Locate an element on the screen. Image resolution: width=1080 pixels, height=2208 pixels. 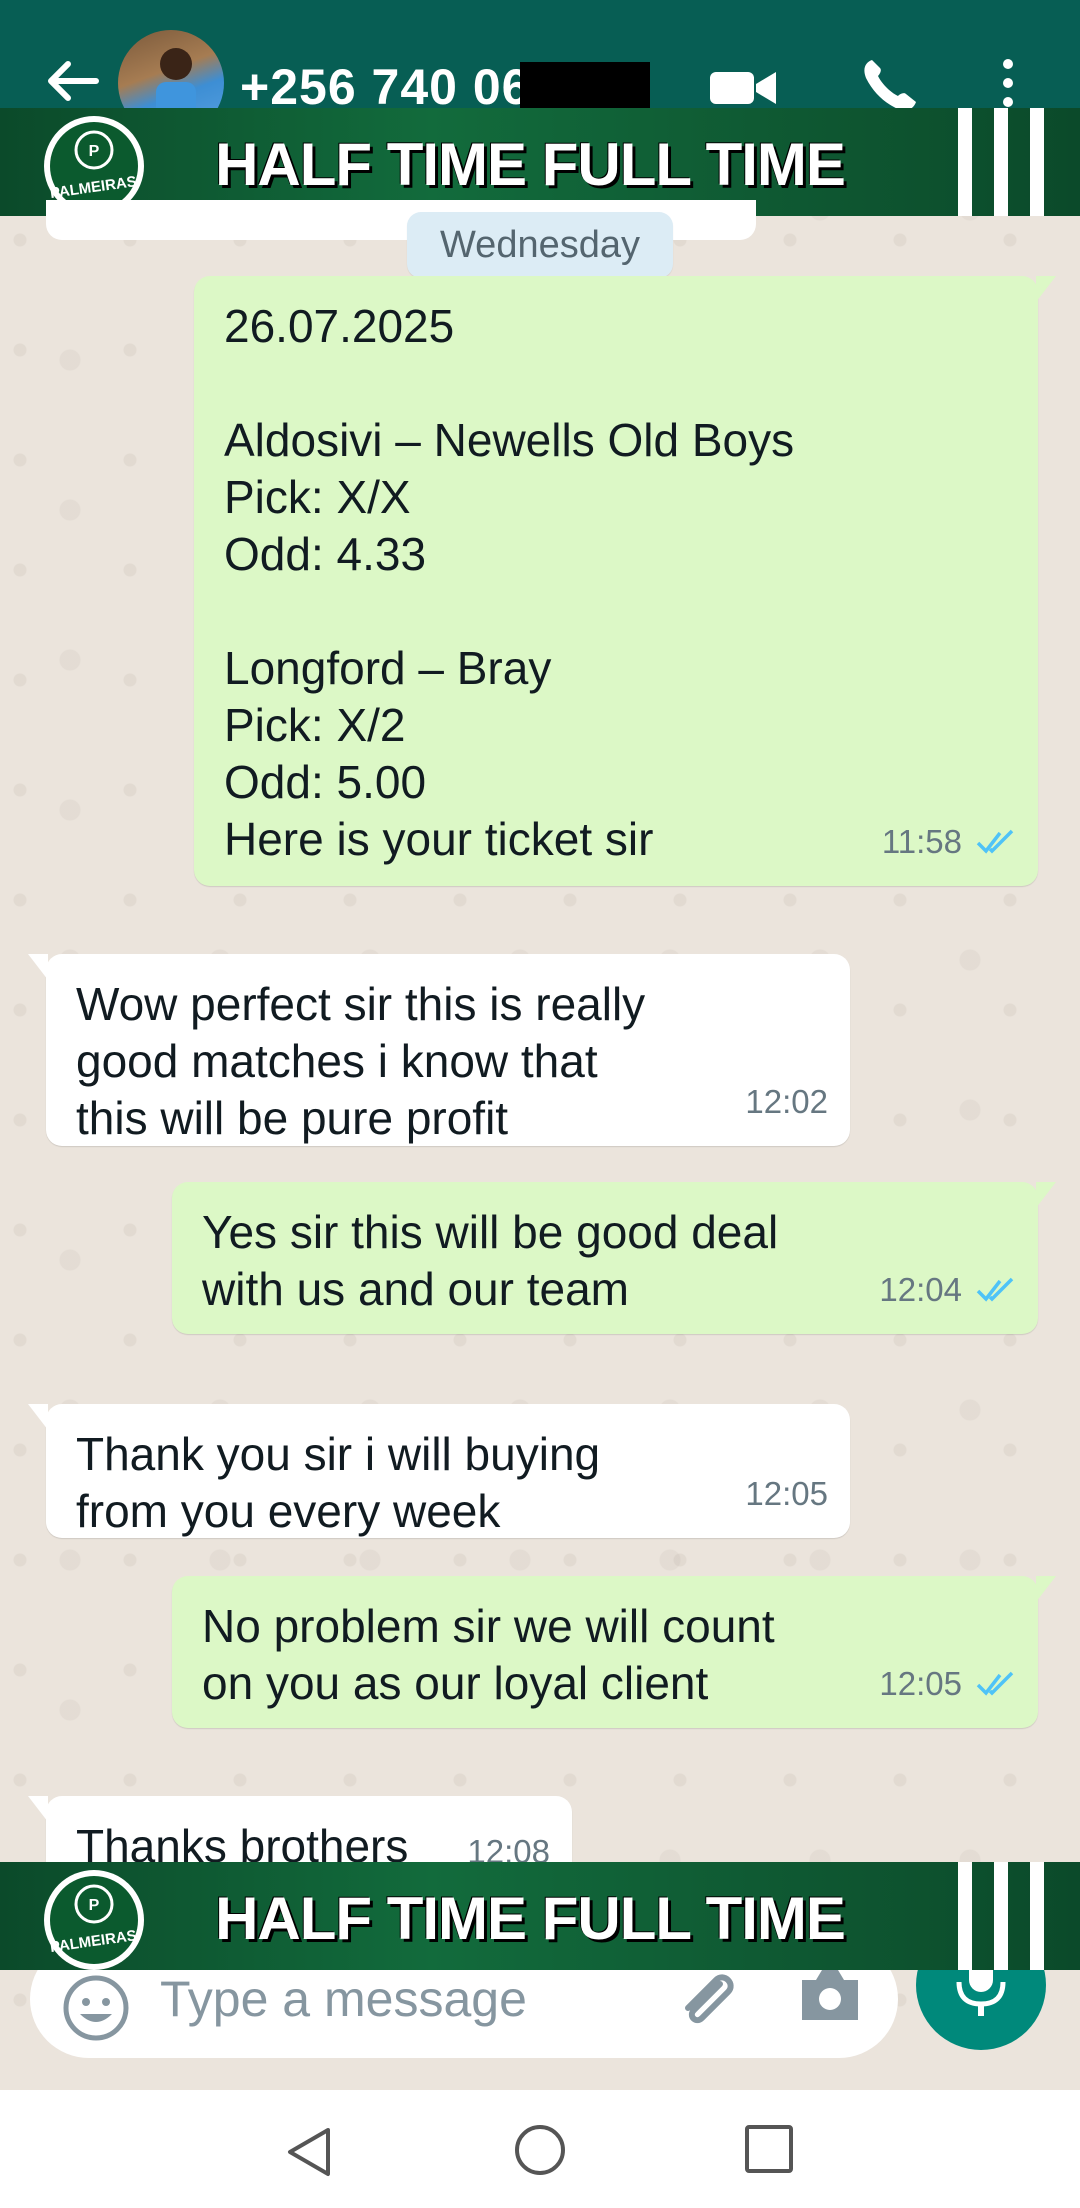
message-text: 26.07.2025 is located at coordinates (339, 326).